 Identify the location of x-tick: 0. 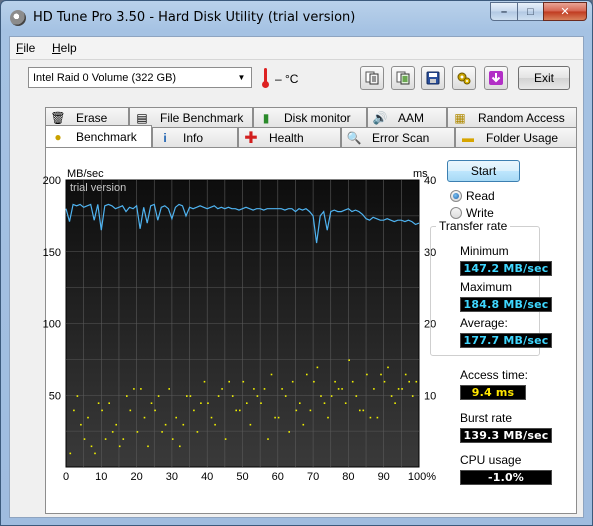
(66, 477).